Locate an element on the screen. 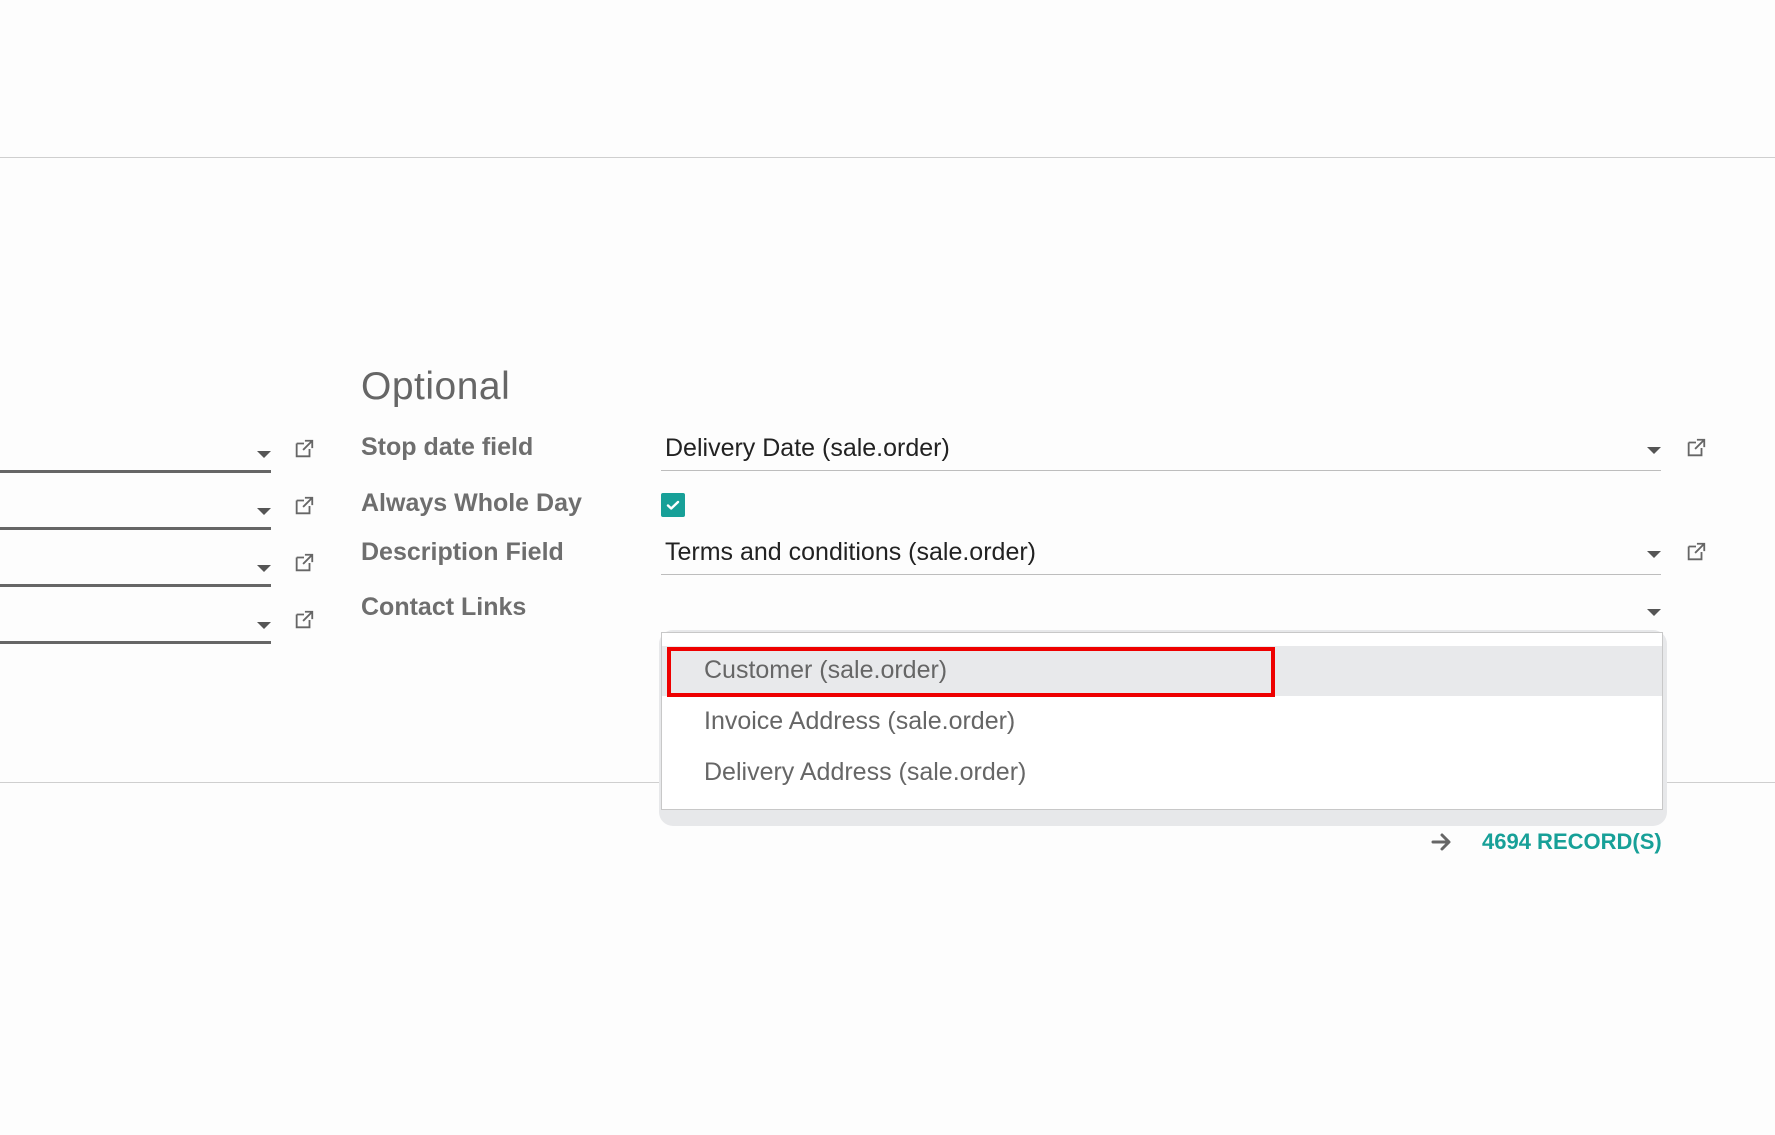 The height and width of the screenshot is (1135, 1775). stop-date-label: Stop date field is located at coordinates (447, 447).